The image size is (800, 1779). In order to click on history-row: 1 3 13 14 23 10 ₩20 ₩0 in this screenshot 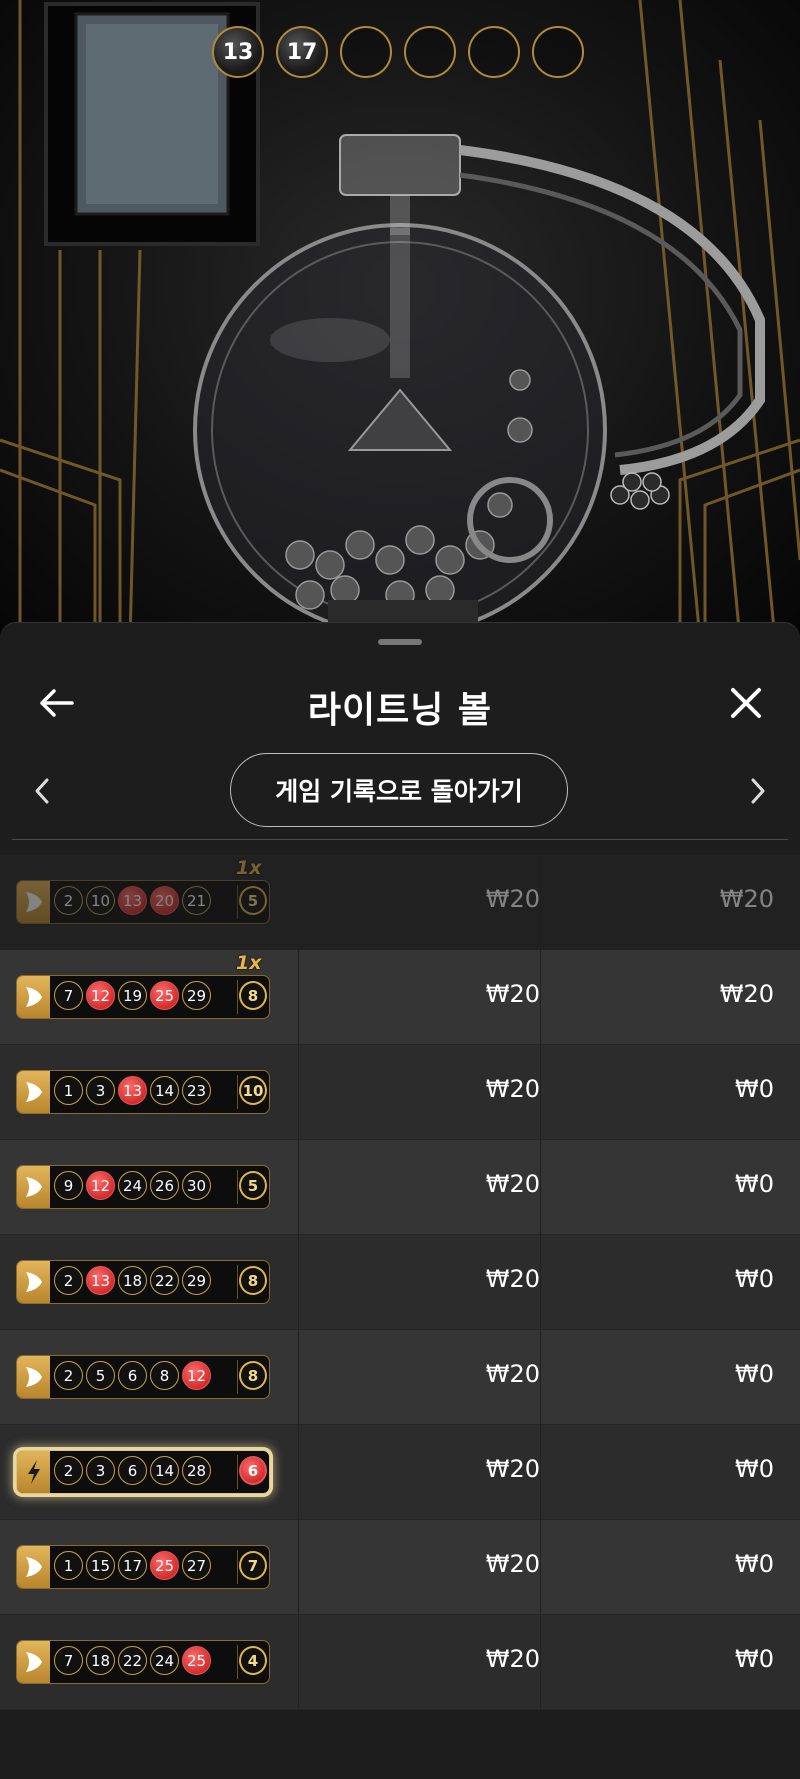, I will do `click(400, 1092)`.